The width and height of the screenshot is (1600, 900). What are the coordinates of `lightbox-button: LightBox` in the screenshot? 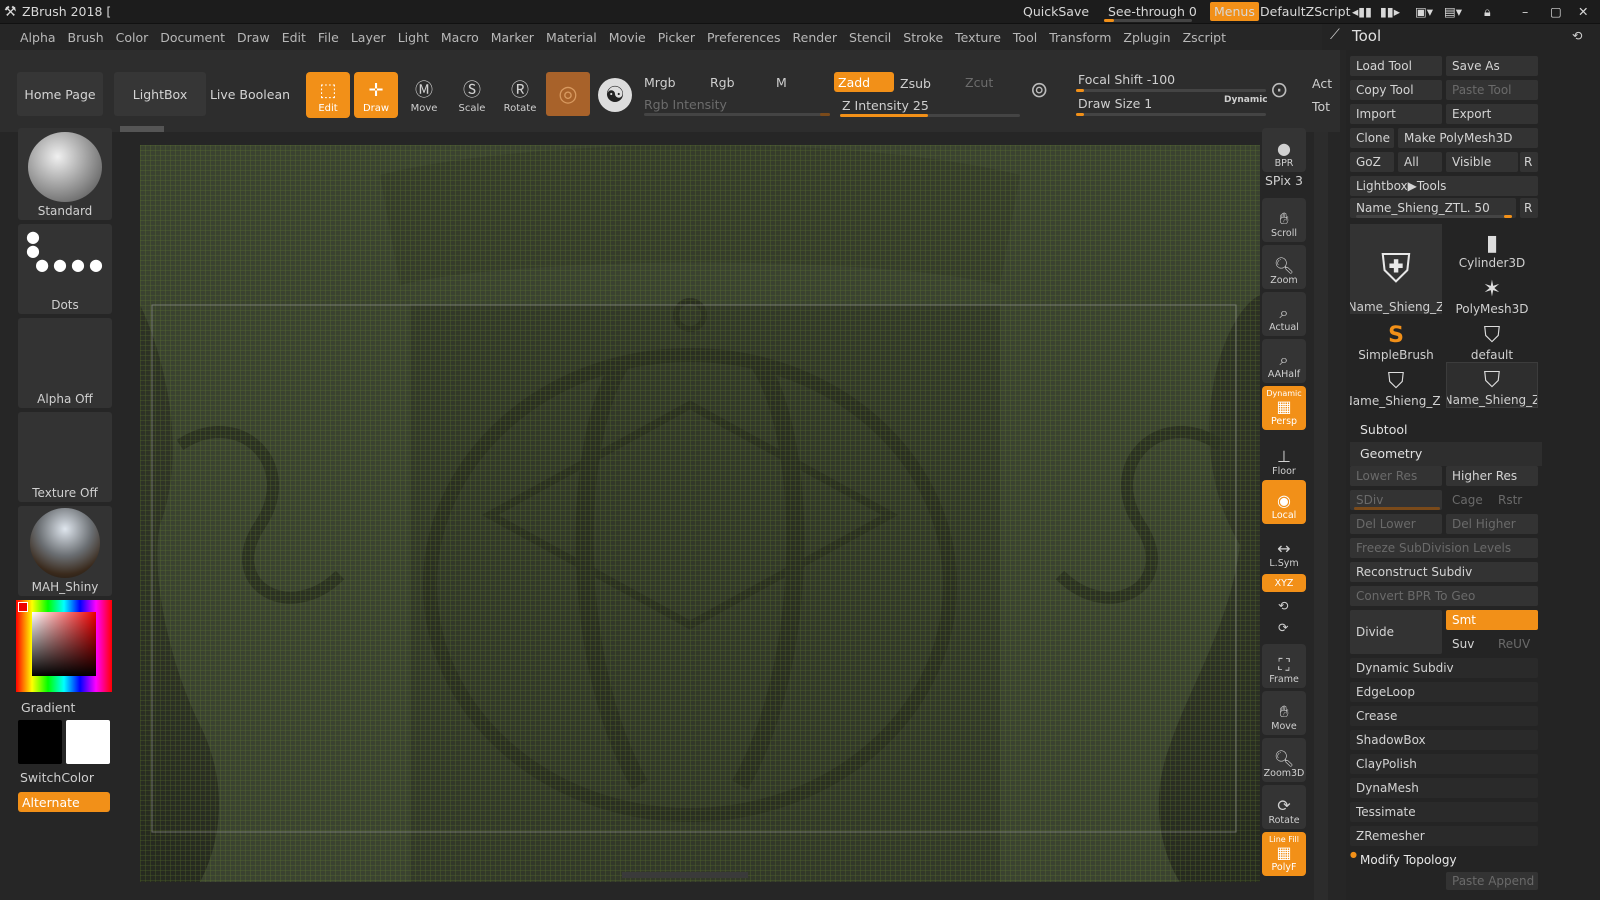 It's located at (160, 94).